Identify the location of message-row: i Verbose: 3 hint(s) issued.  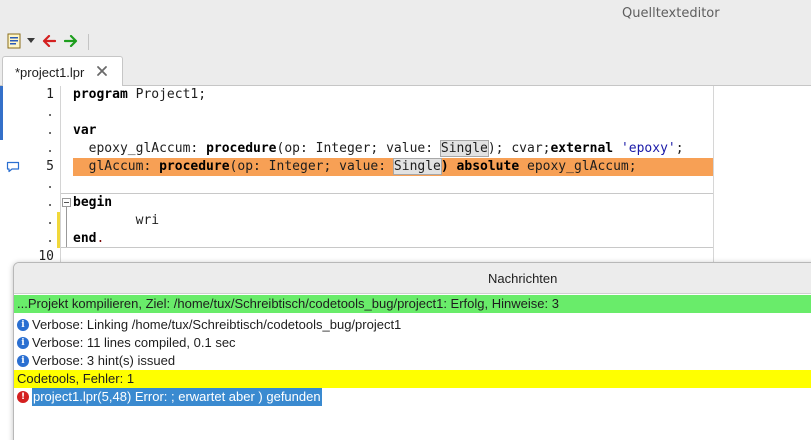
(412, 361).